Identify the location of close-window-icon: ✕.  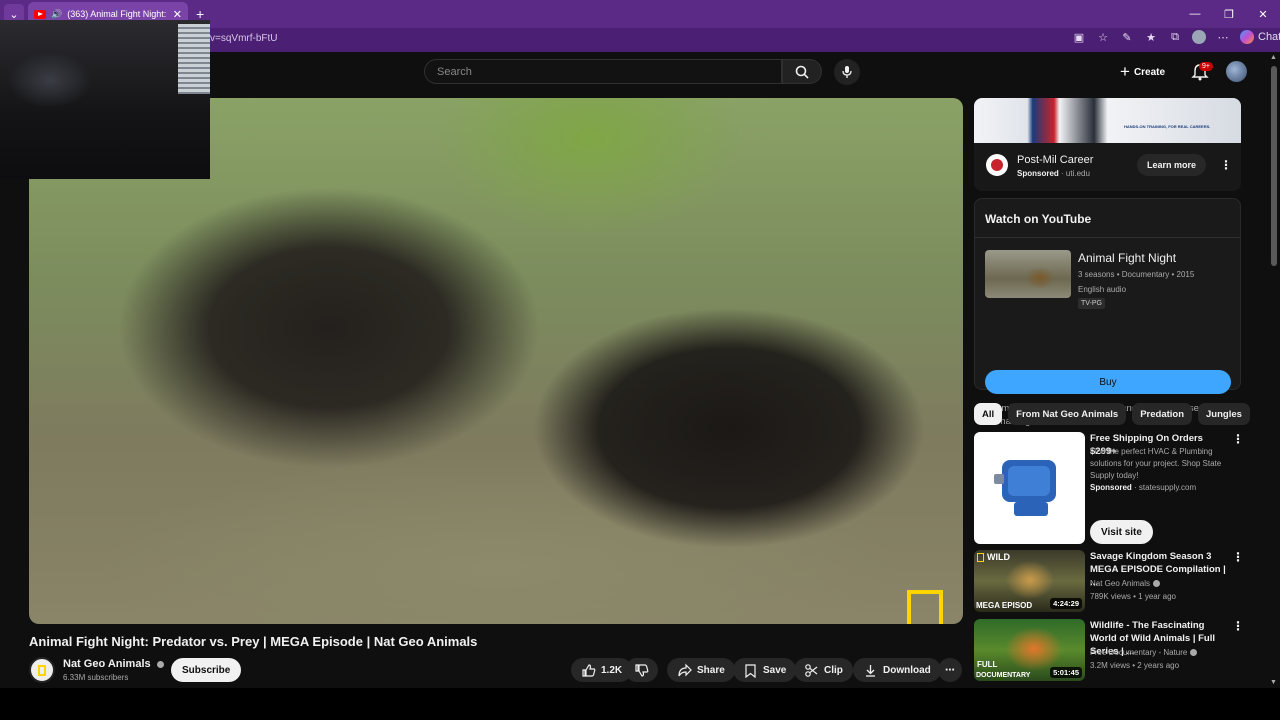
(1263, 14).